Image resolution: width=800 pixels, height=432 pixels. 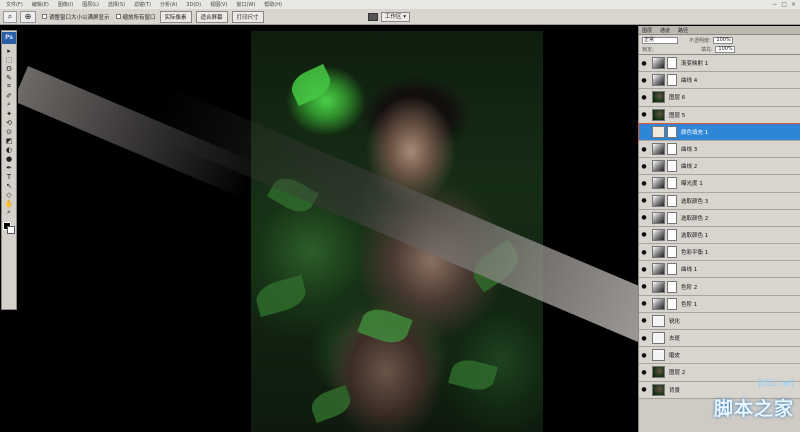 What do you see at coordinates (168, 4) in the screenshot?
I see `menu-item: 分析(A)` at bounding box center [168, 4].